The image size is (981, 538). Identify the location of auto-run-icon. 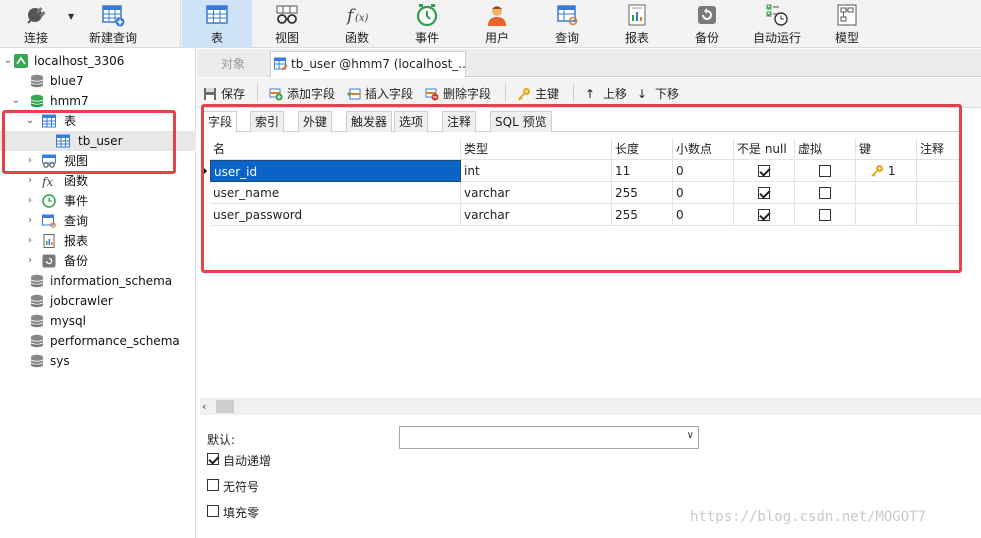
(777, 15).